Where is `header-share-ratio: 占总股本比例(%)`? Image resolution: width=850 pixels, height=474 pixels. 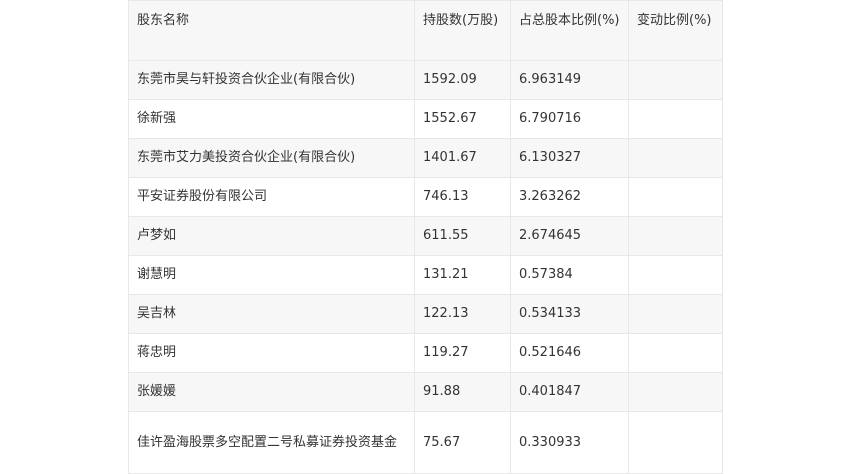
header-share-ratio: 占总股本比例(%) is located at coordinates (569, 30).